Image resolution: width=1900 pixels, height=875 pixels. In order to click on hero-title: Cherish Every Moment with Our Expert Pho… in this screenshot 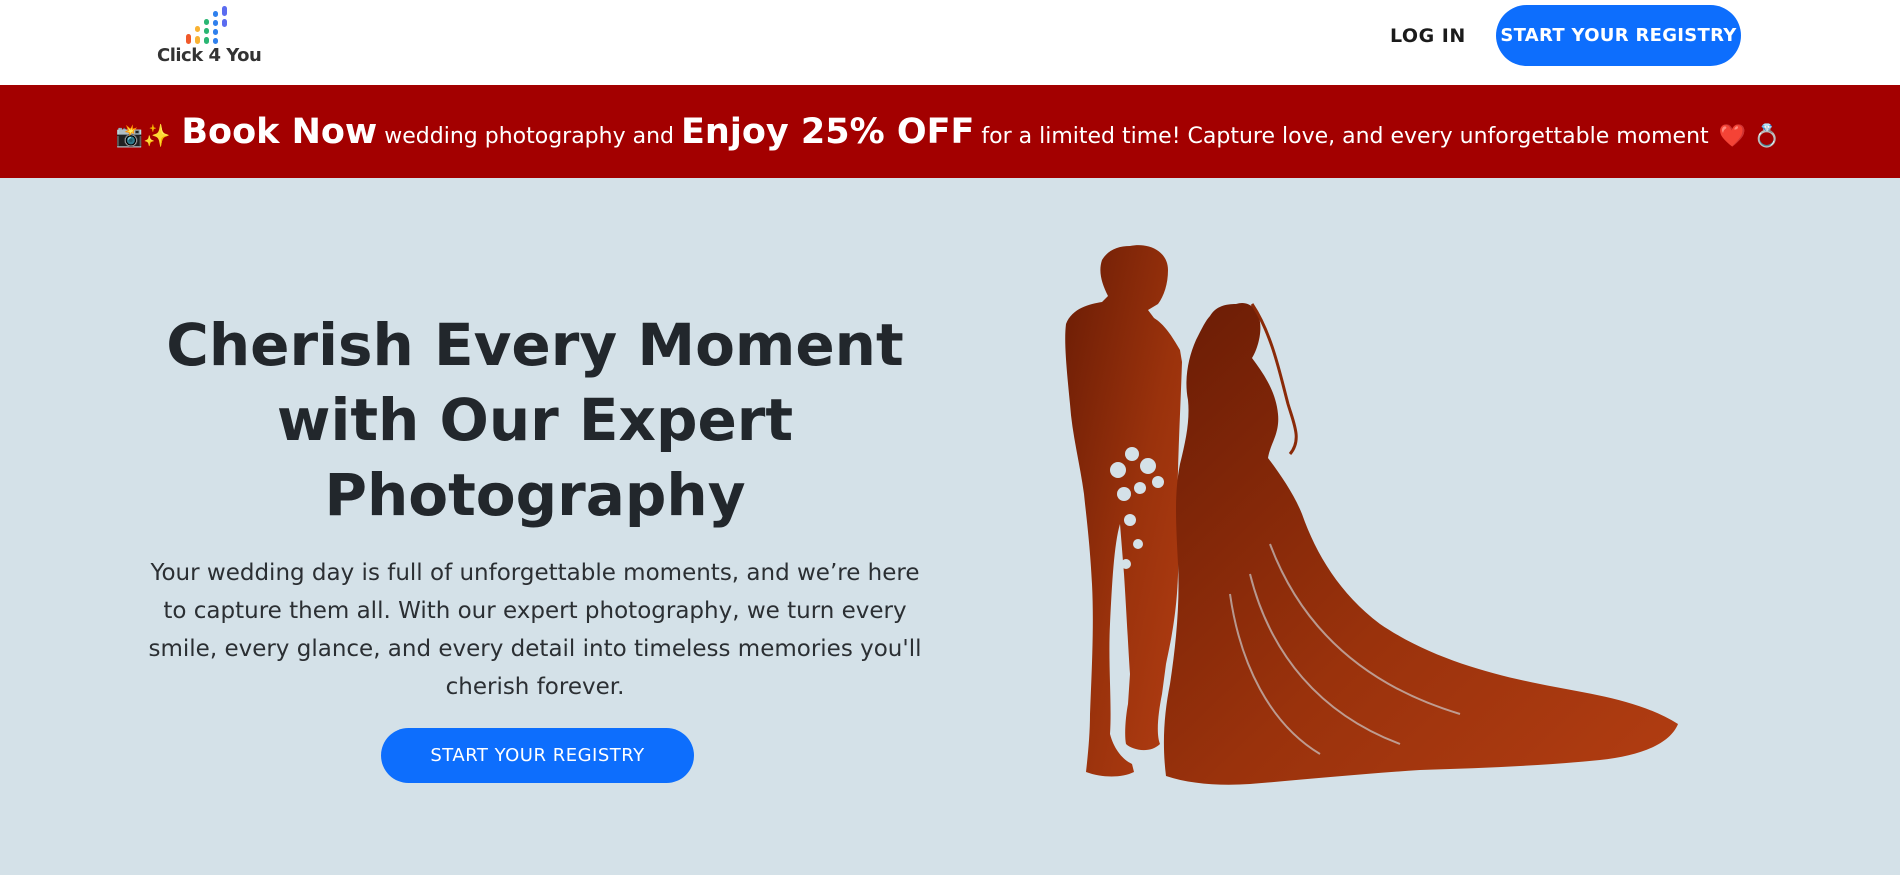, I will do `click(535, 420)`.